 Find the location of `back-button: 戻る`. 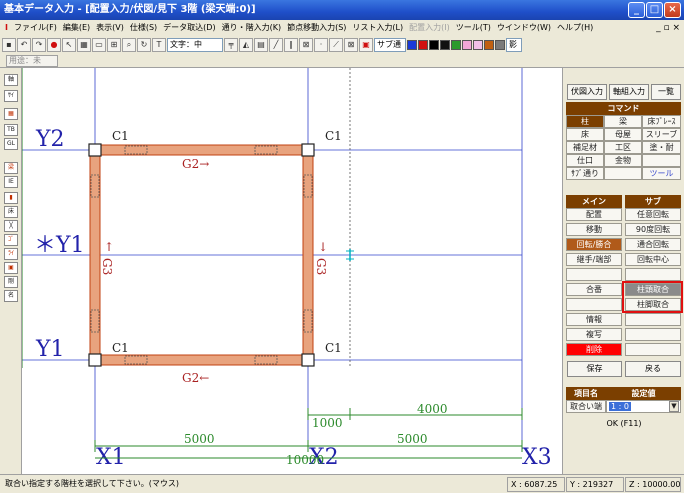

back-button: 戻る is located at coordinates (653, 369).